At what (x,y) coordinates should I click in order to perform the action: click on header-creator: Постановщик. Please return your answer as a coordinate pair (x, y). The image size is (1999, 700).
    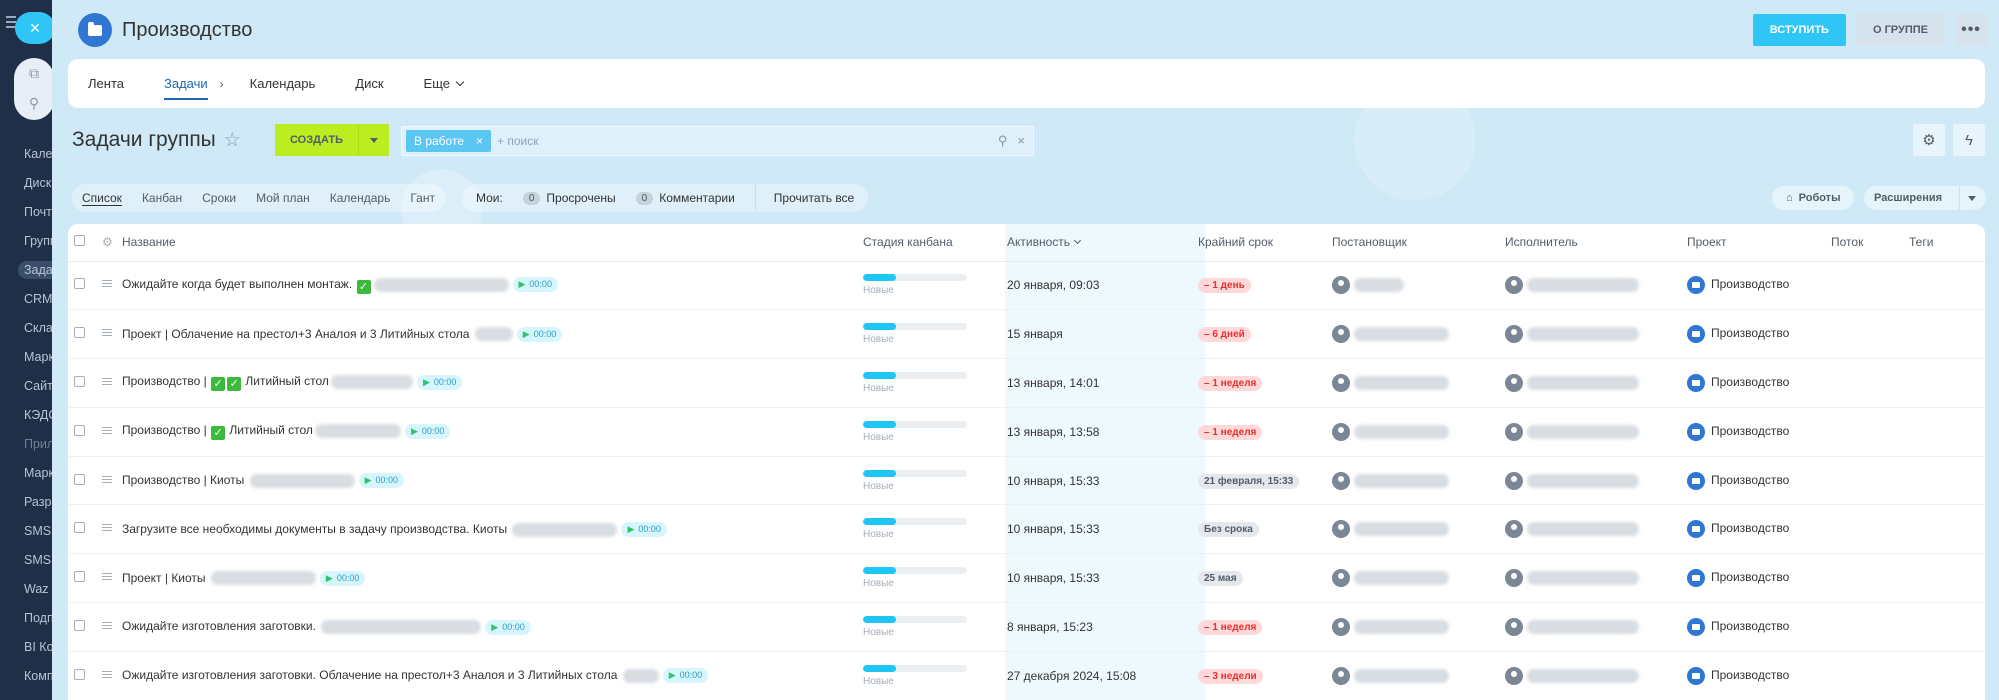
    Looking at the image, I should click on (1412, 243).